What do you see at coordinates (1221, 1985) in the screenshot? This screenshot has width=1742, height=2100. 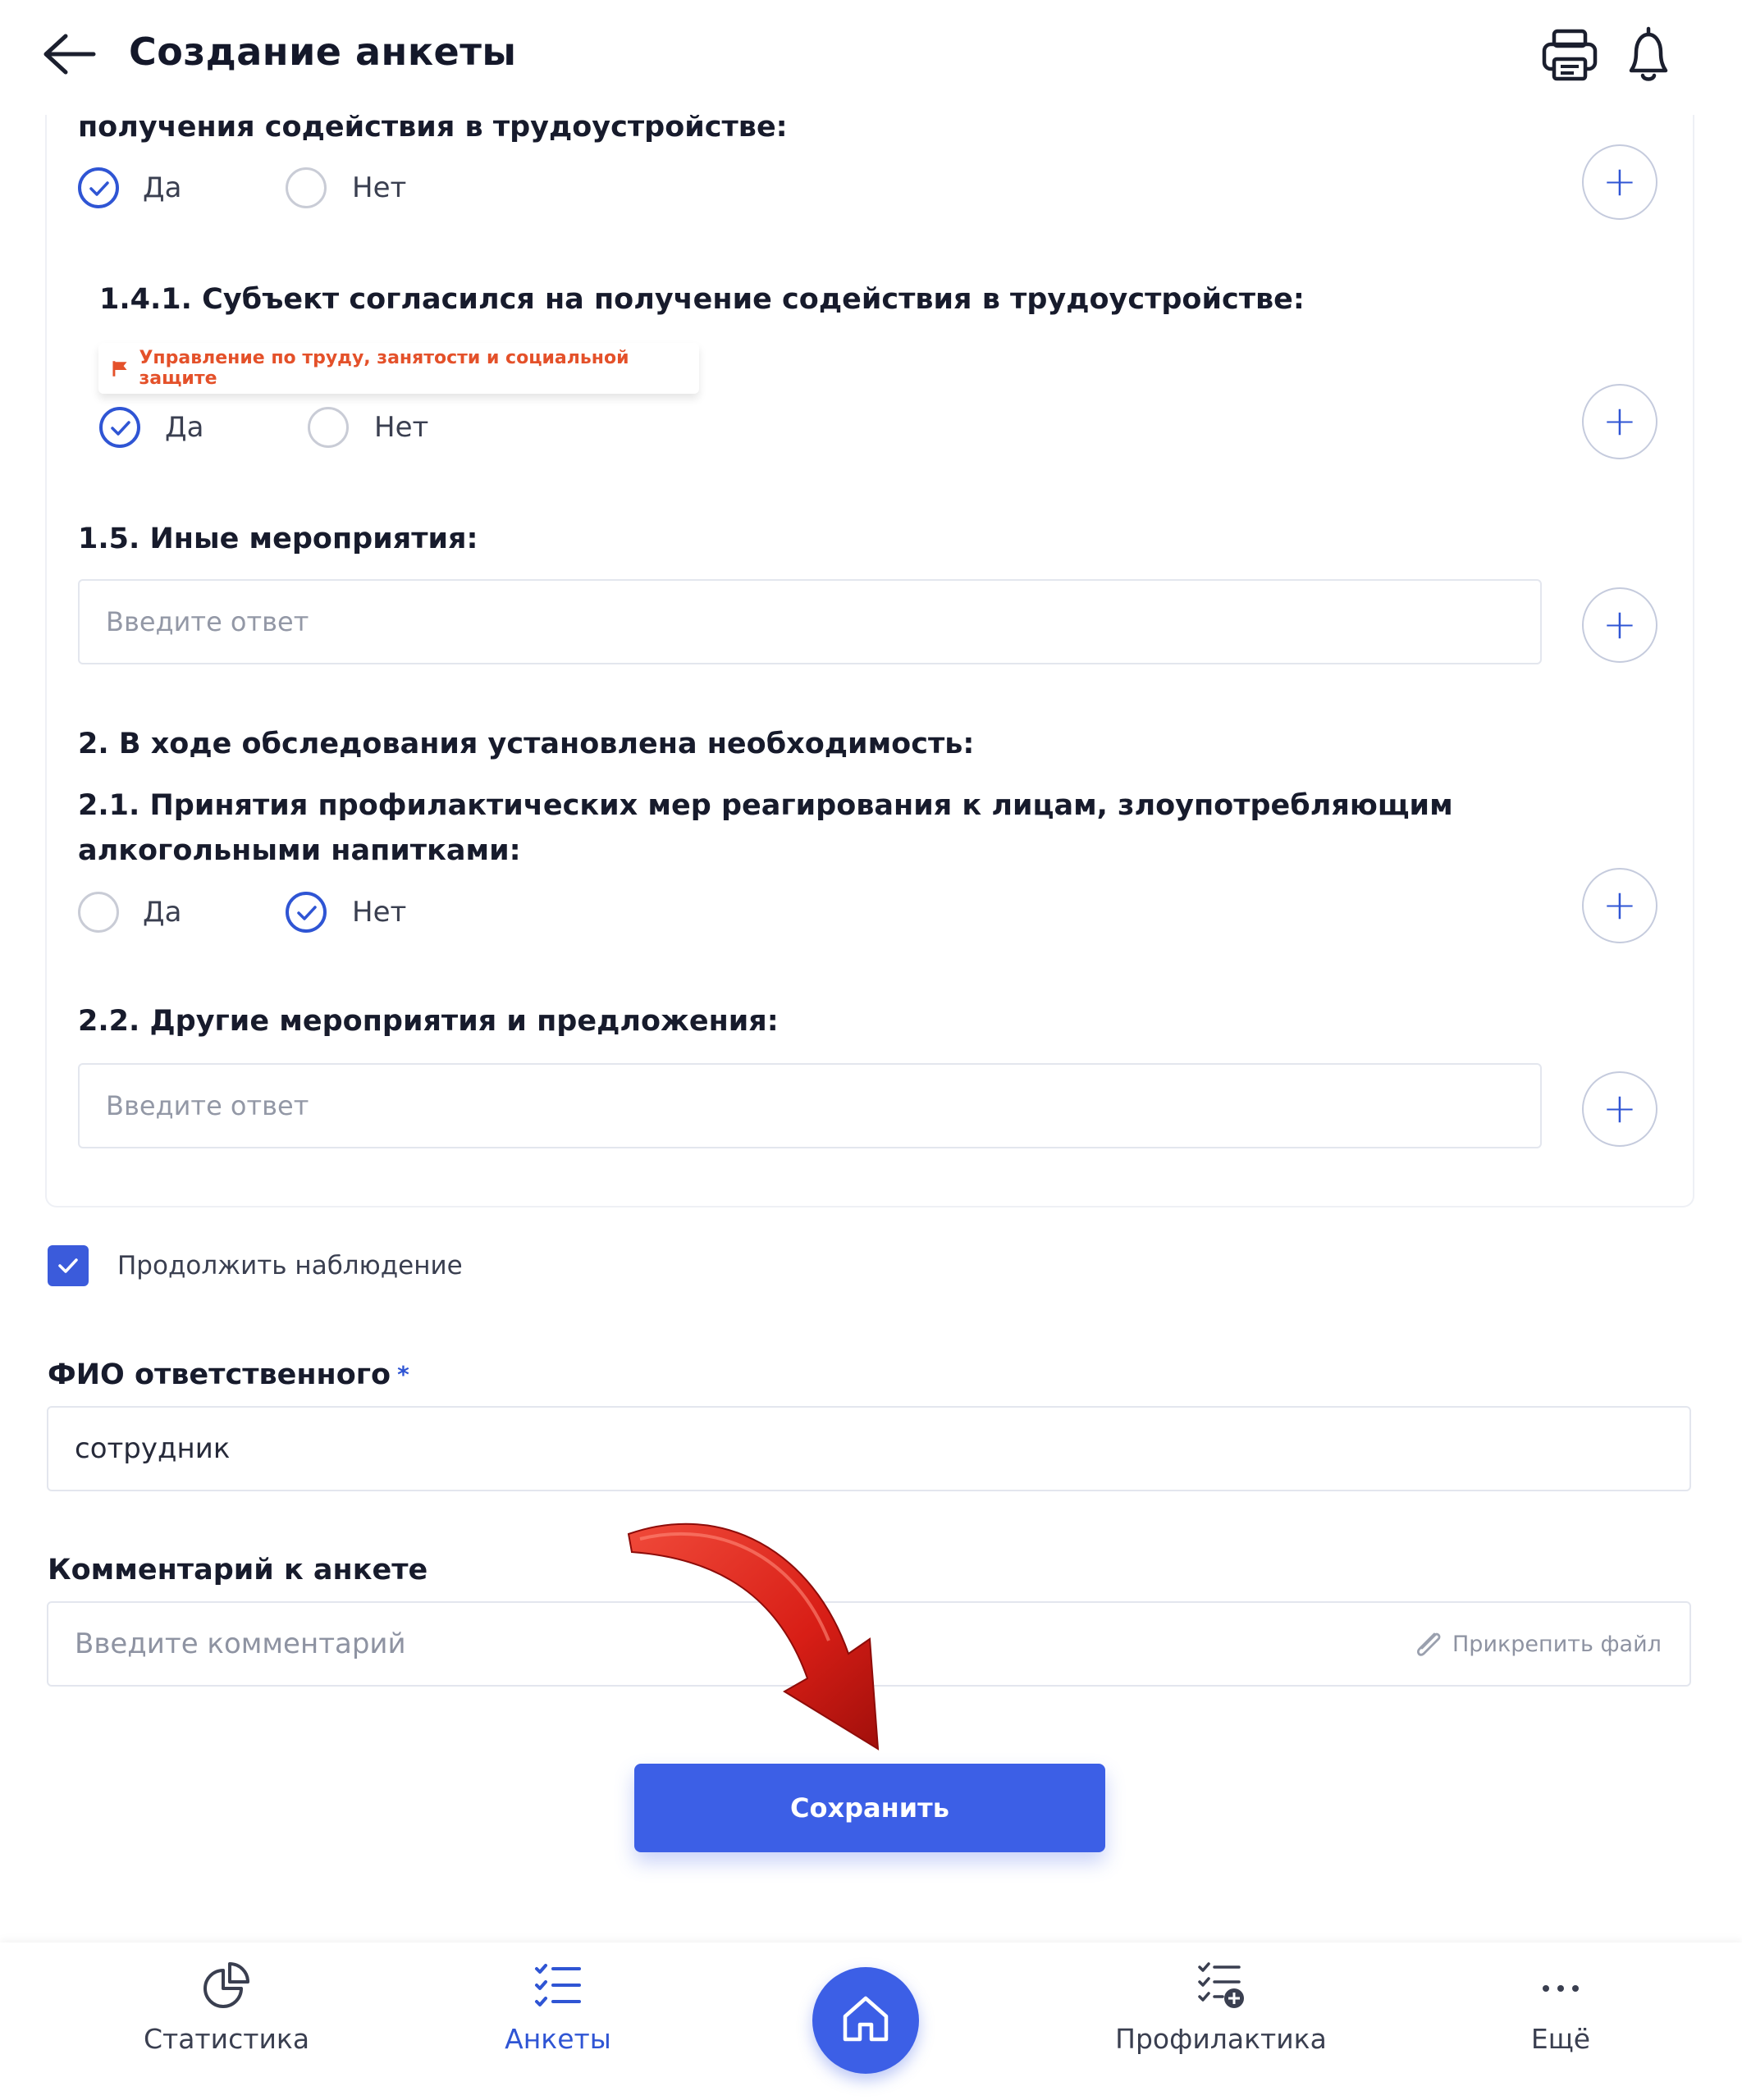 I see `checklist-add-icon` at bounding box center [1221, 1985].